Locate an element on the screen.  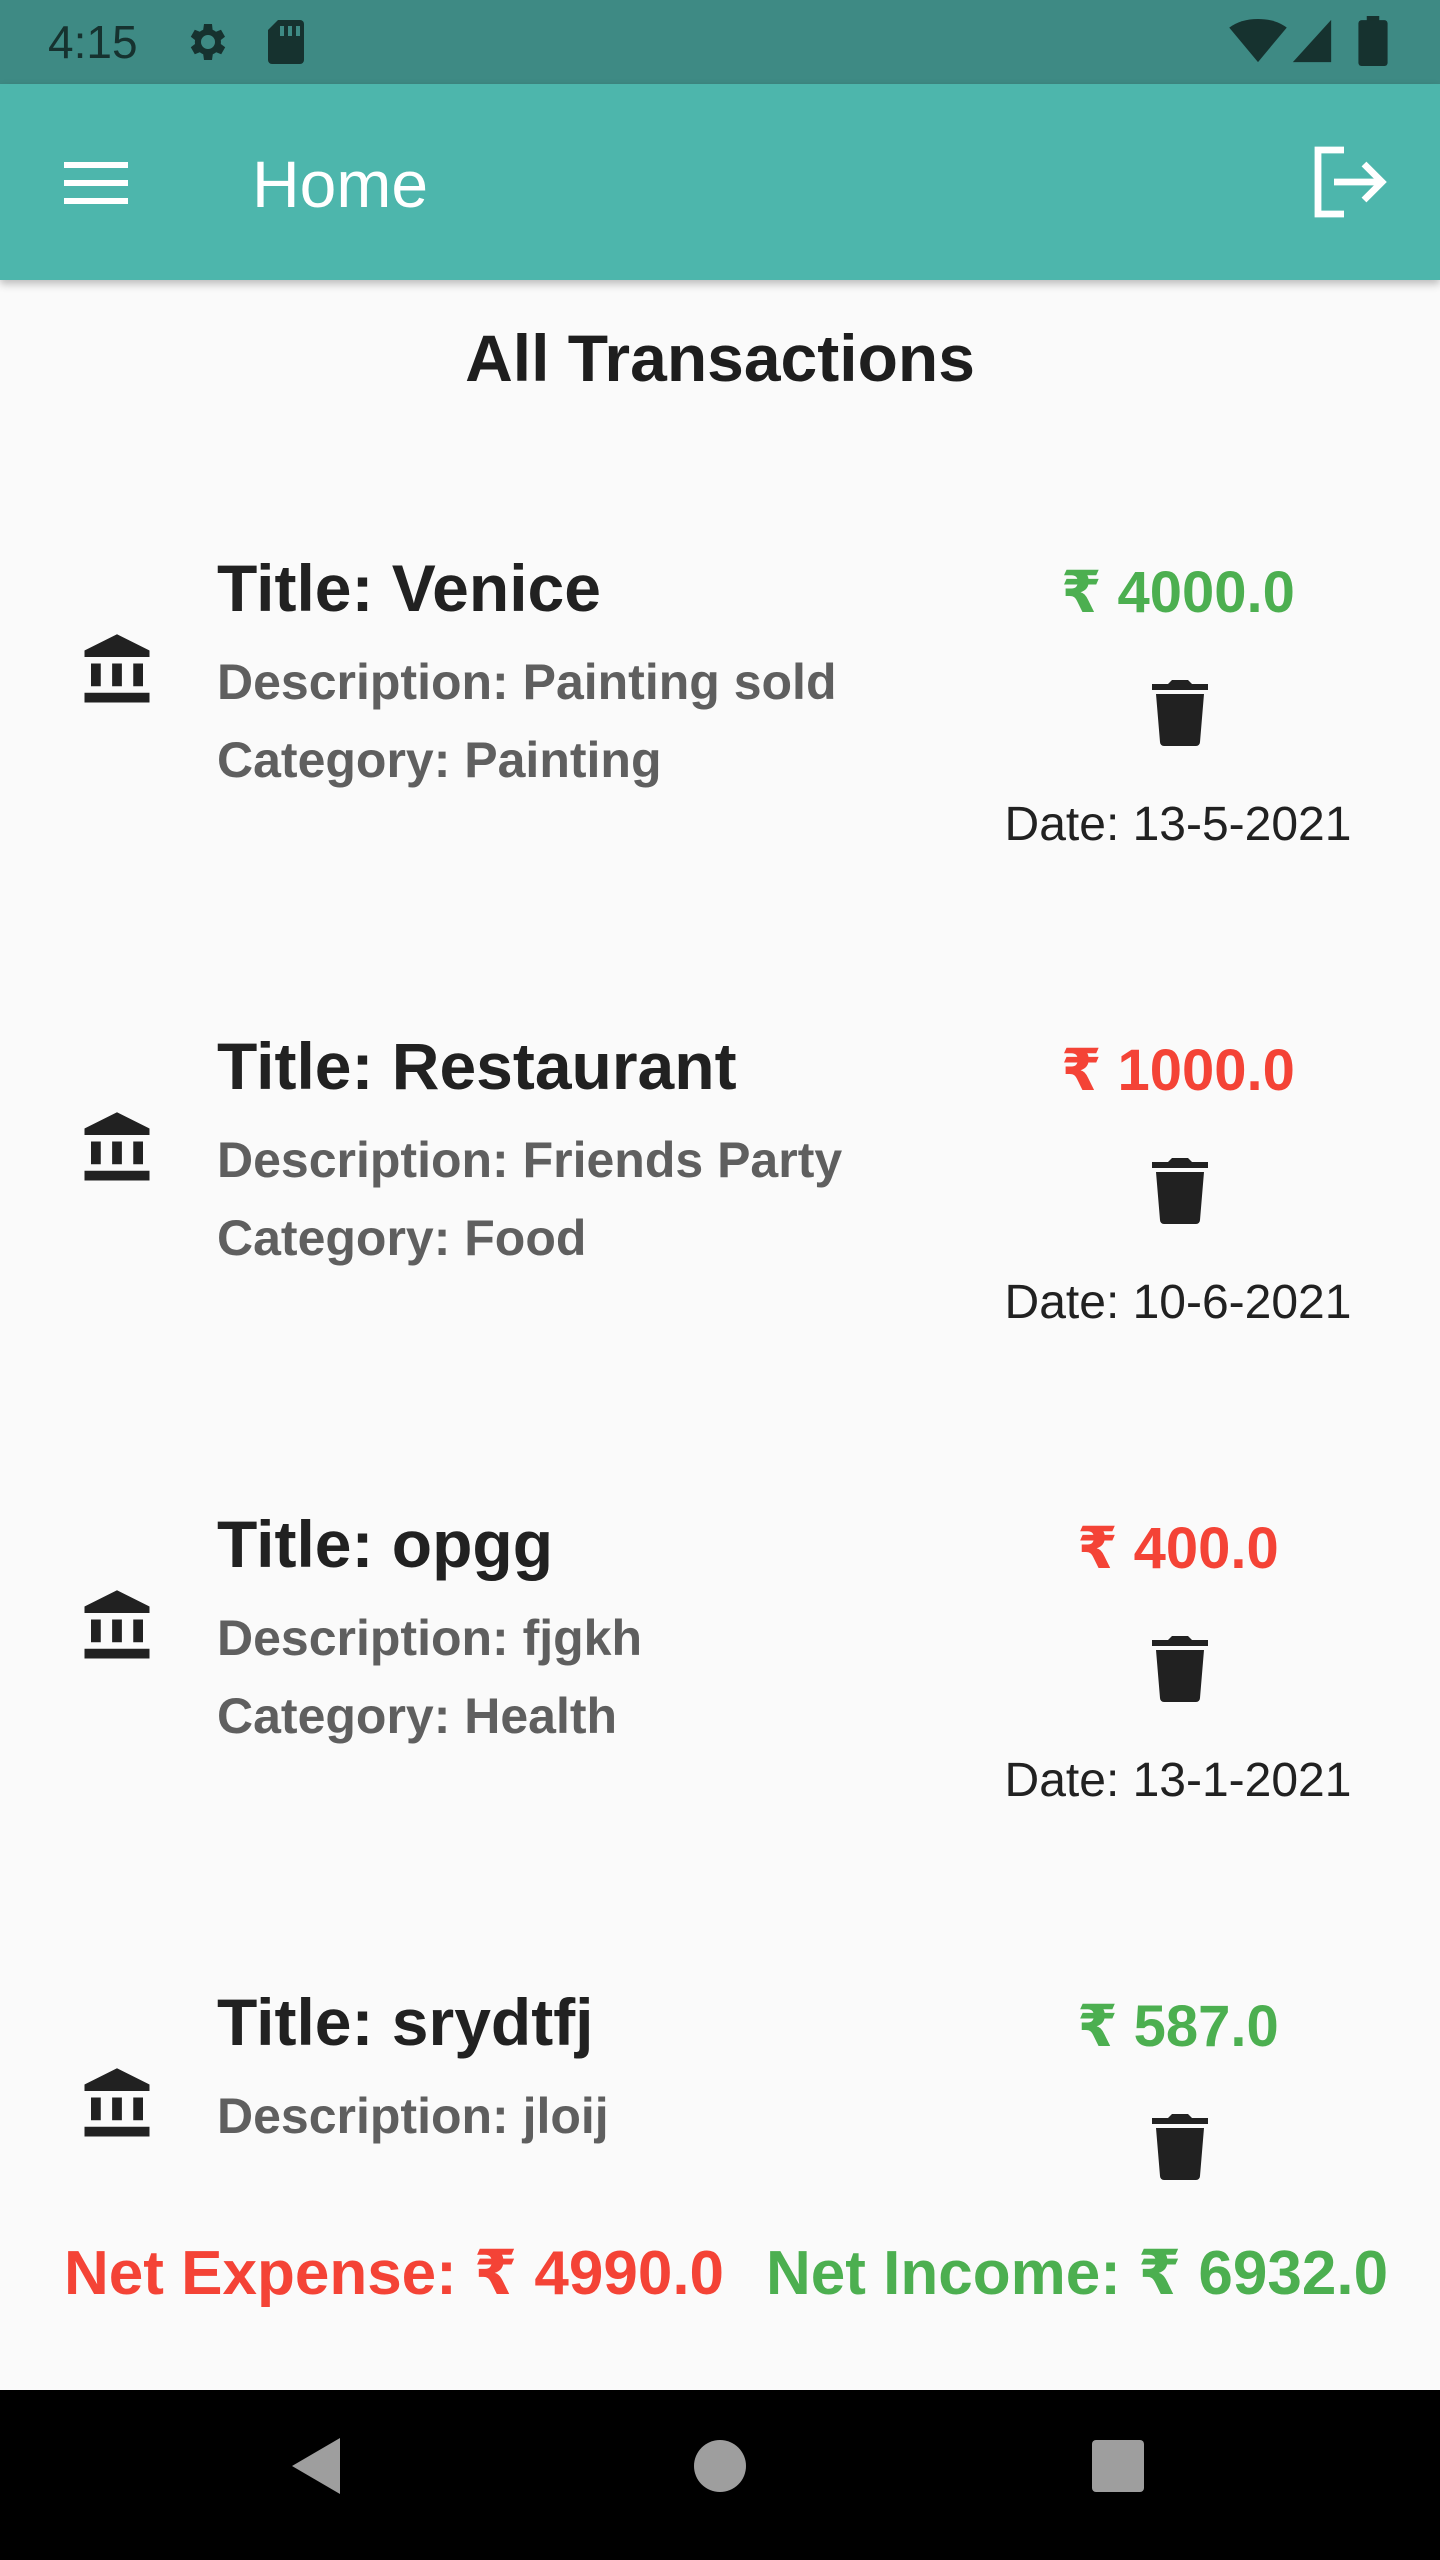
transaction-description: Description: jloij is located at coordinates (413, 2116).